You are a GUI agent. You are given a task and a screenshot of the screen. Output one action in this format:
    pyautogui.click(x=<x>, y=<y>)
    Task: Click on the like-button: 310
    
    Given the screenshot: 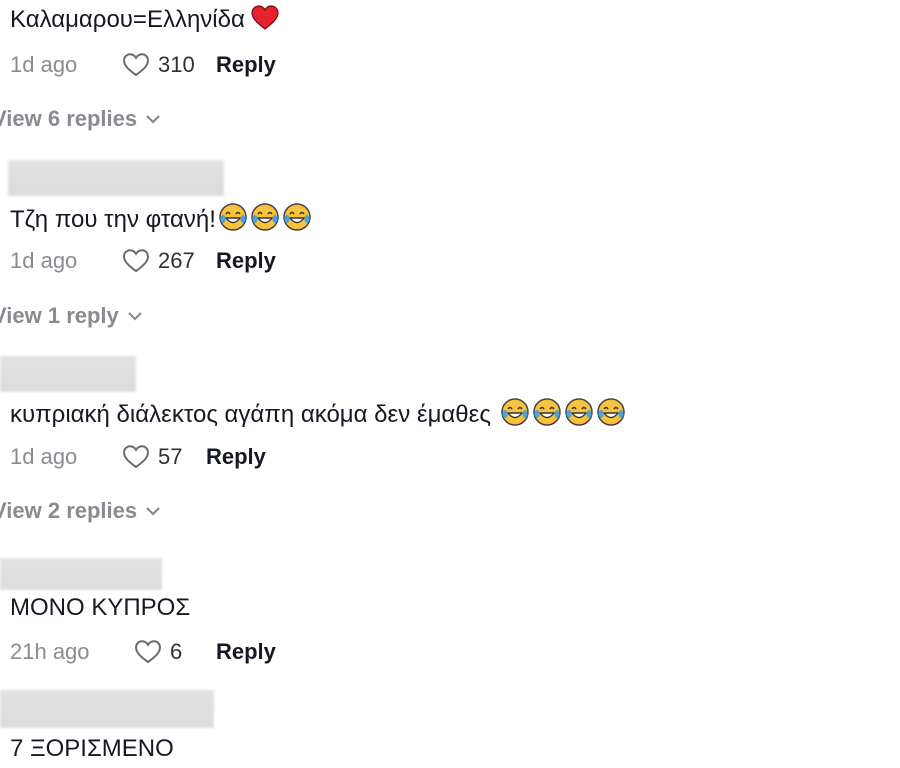 What is the action you would take?
    pyautogui.click(x=169, y=65)
    